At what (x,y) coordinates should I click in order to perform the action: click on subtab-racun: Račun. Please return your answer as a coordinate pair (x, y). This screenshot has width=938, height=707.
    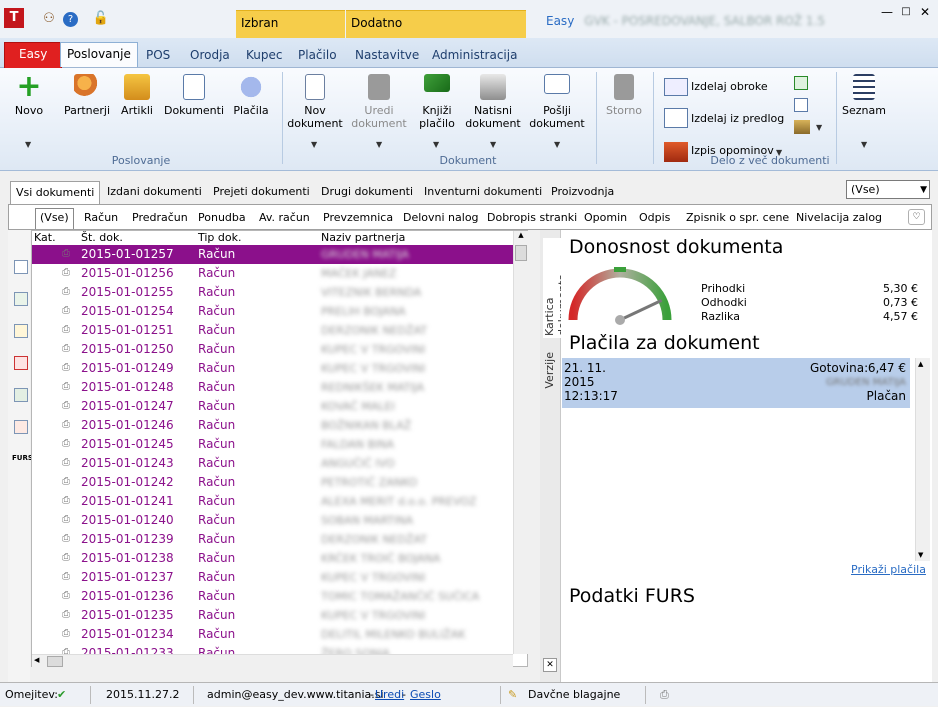
    Looking at the image, I should click on (101, 217).